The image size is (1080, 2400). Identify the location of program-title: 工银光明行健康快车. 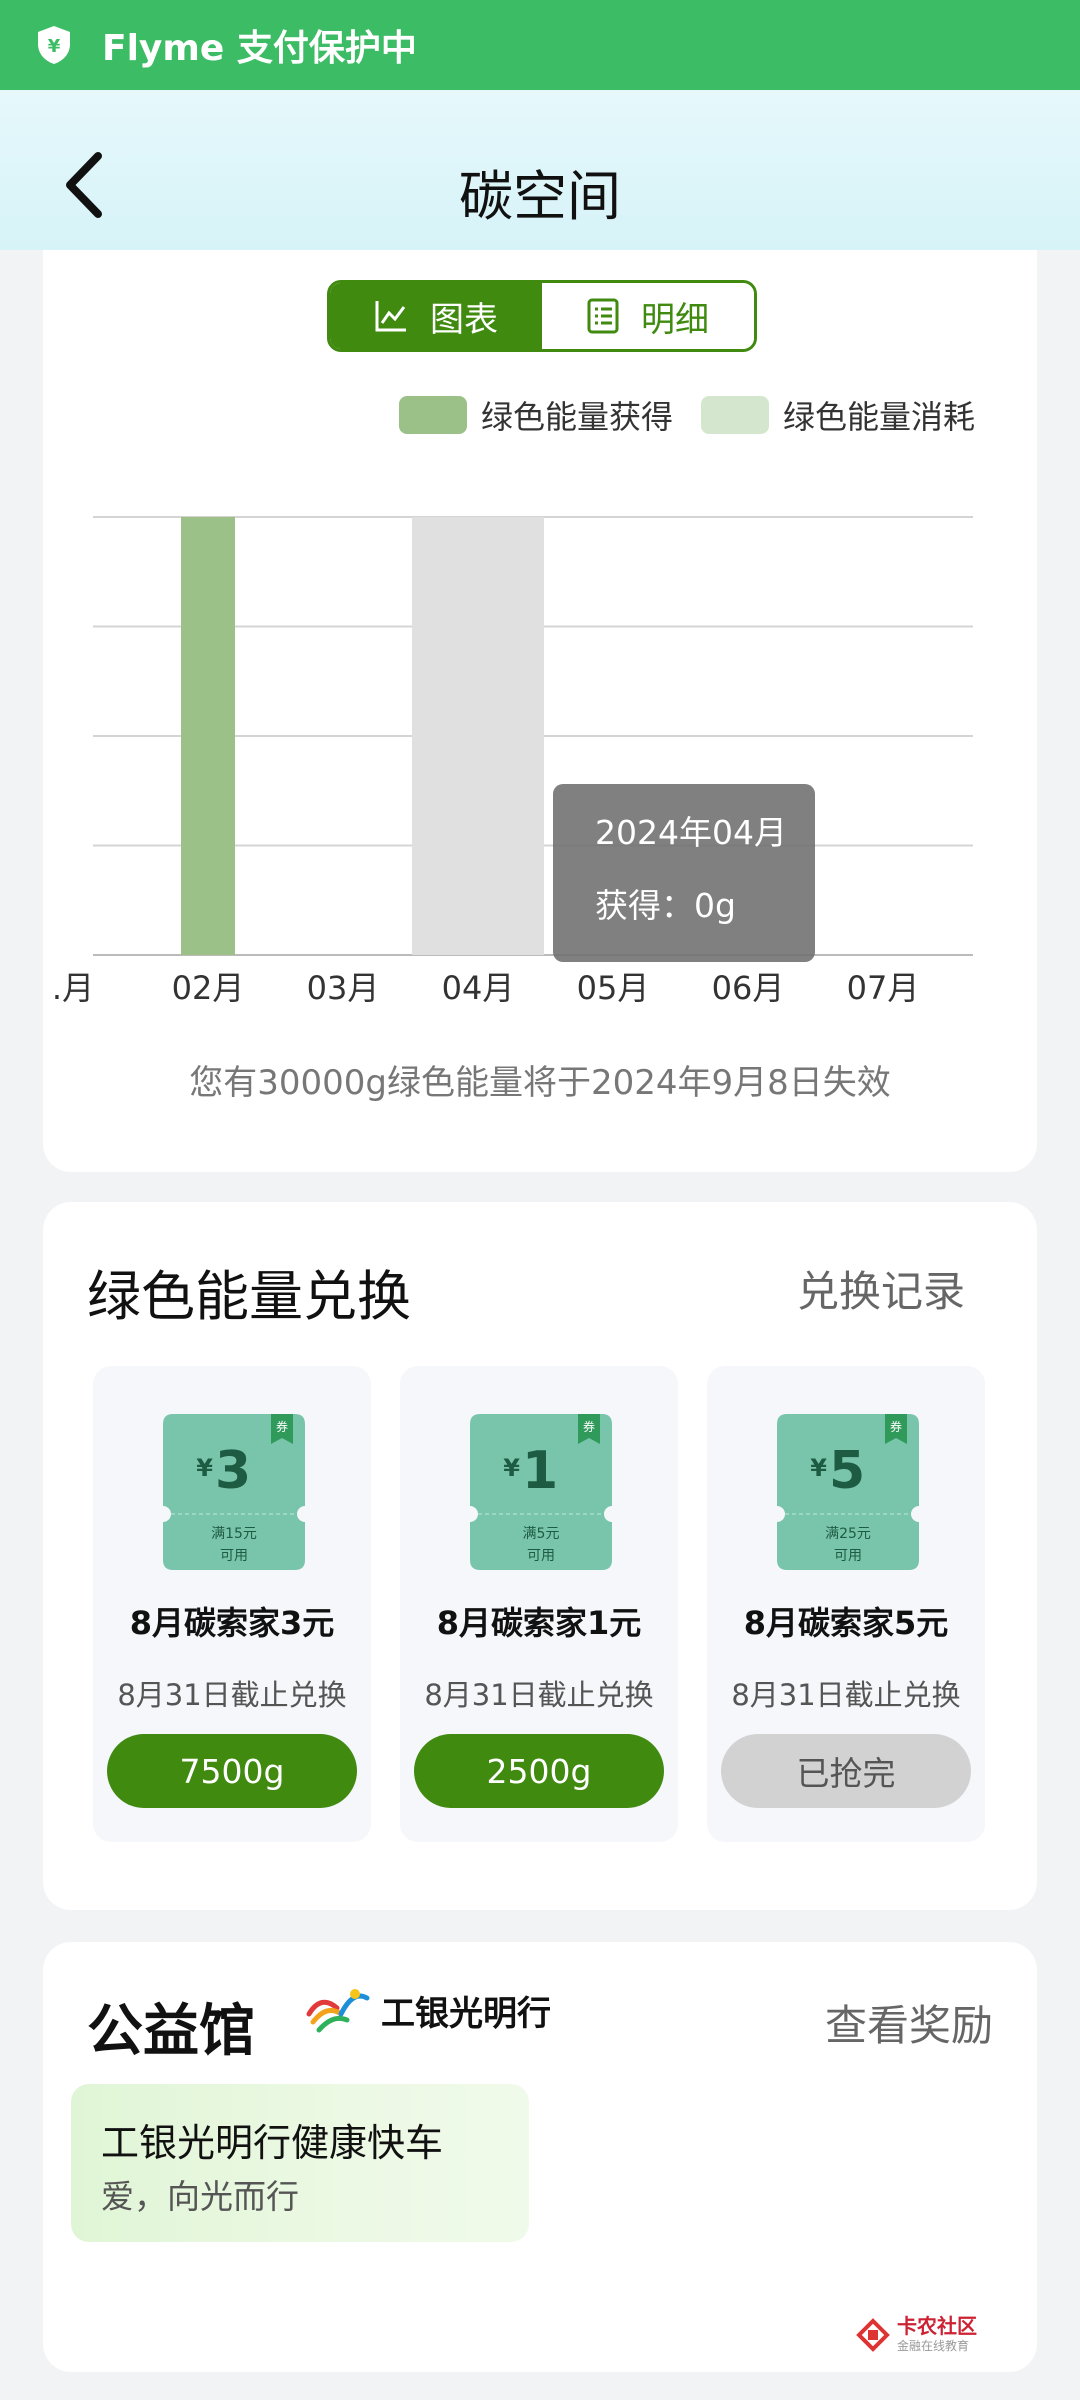
(272, 2143).